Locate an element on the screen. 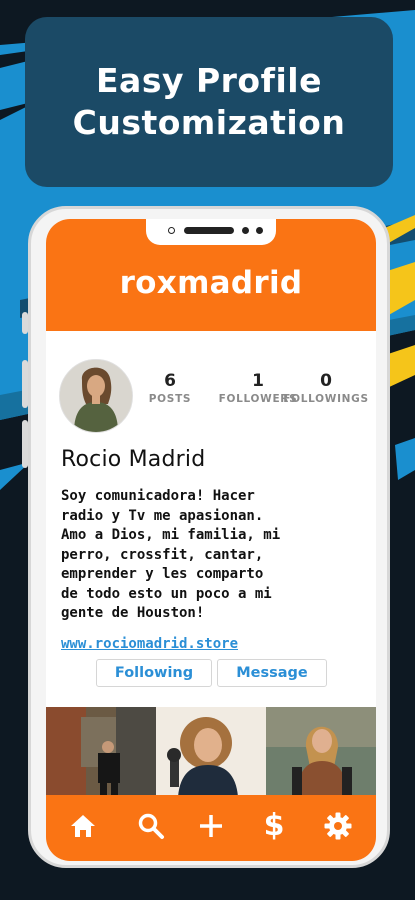  stat-followings: 0 FOLLOWINGS is located at coordinates (326, 389).